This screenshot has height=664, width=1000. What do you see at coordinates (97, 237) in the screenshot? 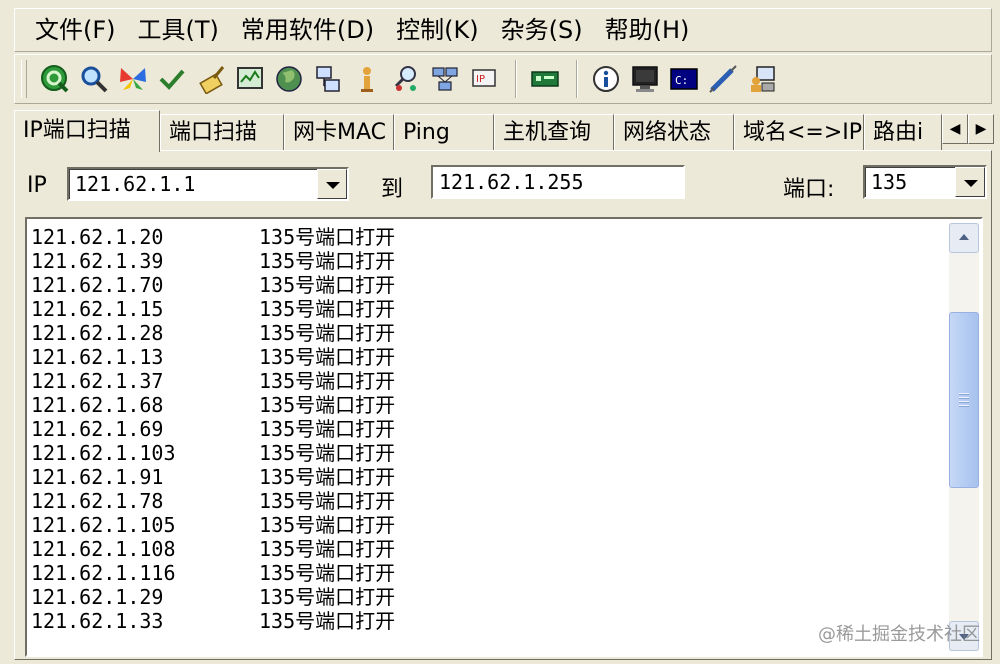
I see `result-ip: 121.62.1.20` at bounding box center [97, 237].